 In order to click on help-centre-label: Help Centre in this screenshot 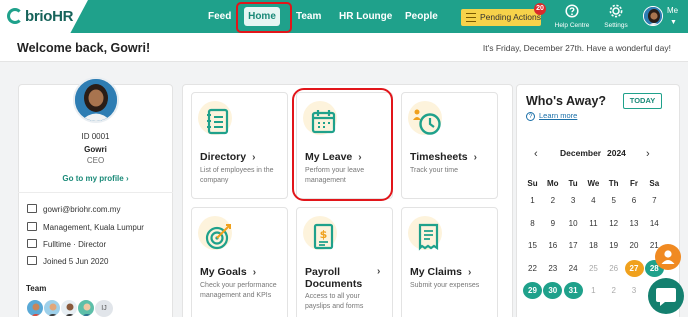, I will do `click(572, 25)`.